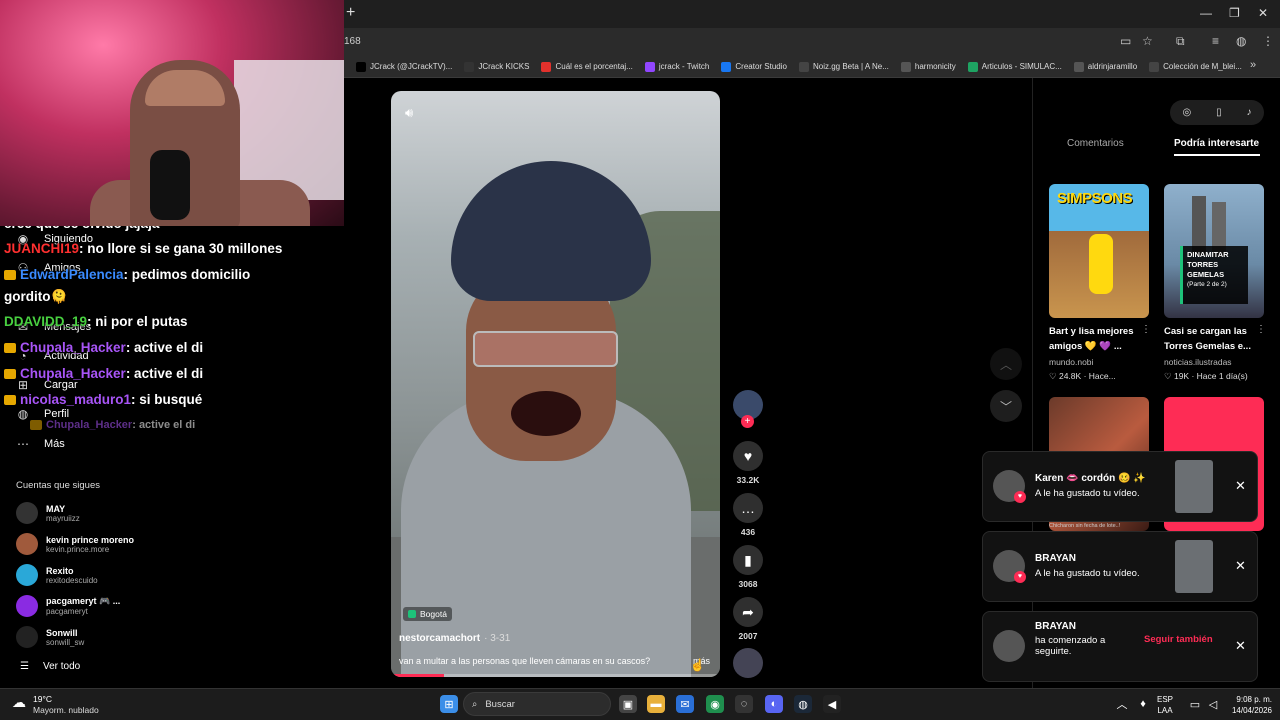  Describe the element at coordinates (1122, 704) in the screenshot. I see `tray-chevron-icon: ︿` at that location.